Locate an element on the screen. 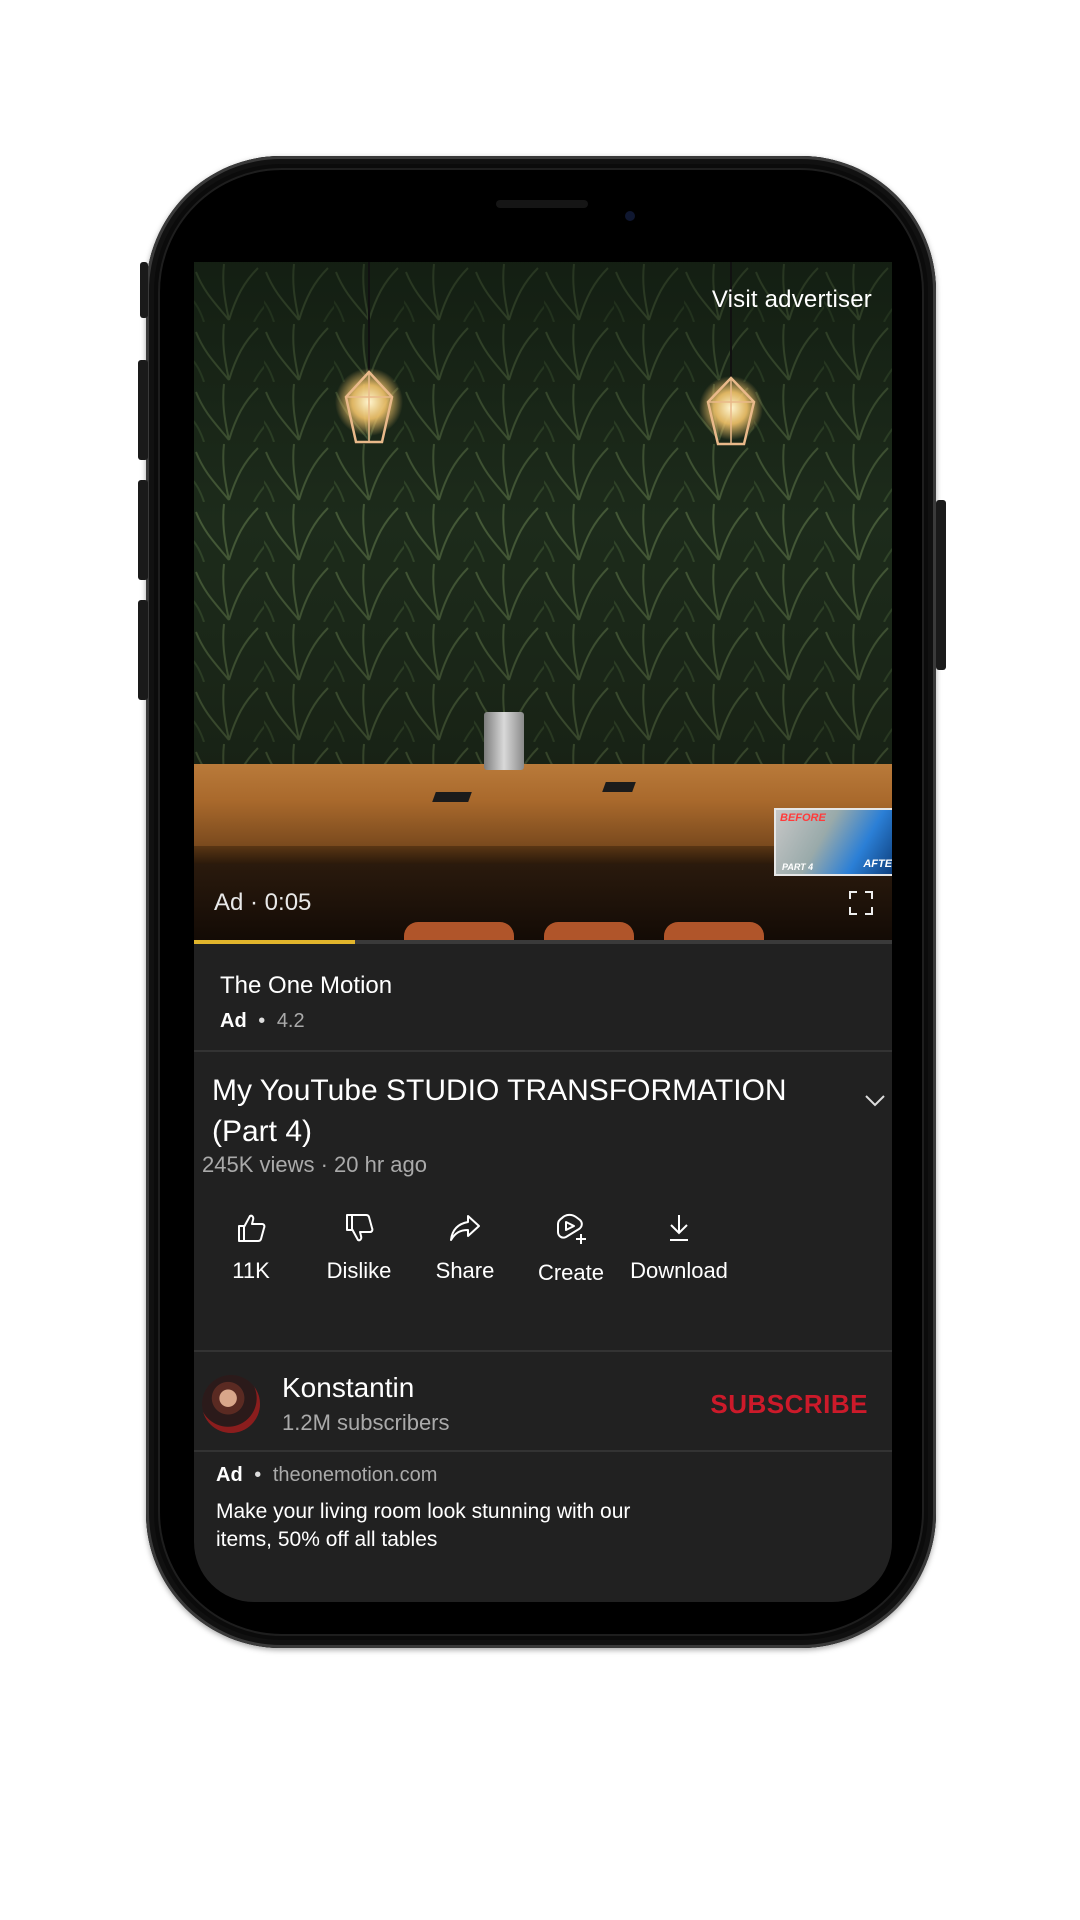 The width and height of the screenshot is (1080, 1920). visit-advertiser-link: Visit advertiser is located at coordinates (792, 300).